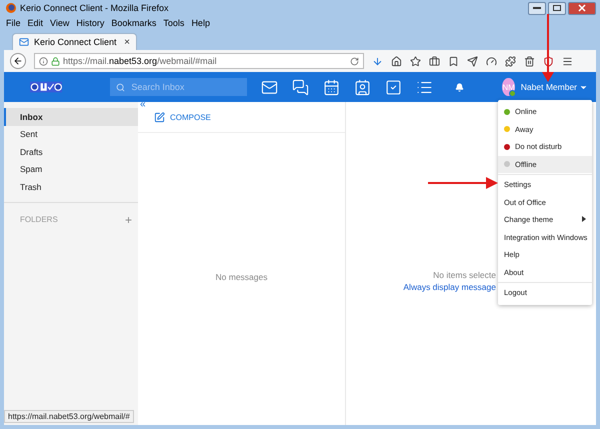  Describe the element at coordinates (554, 87) in the screenshot. I see `user-menu-button: Nabet Member` at that location.